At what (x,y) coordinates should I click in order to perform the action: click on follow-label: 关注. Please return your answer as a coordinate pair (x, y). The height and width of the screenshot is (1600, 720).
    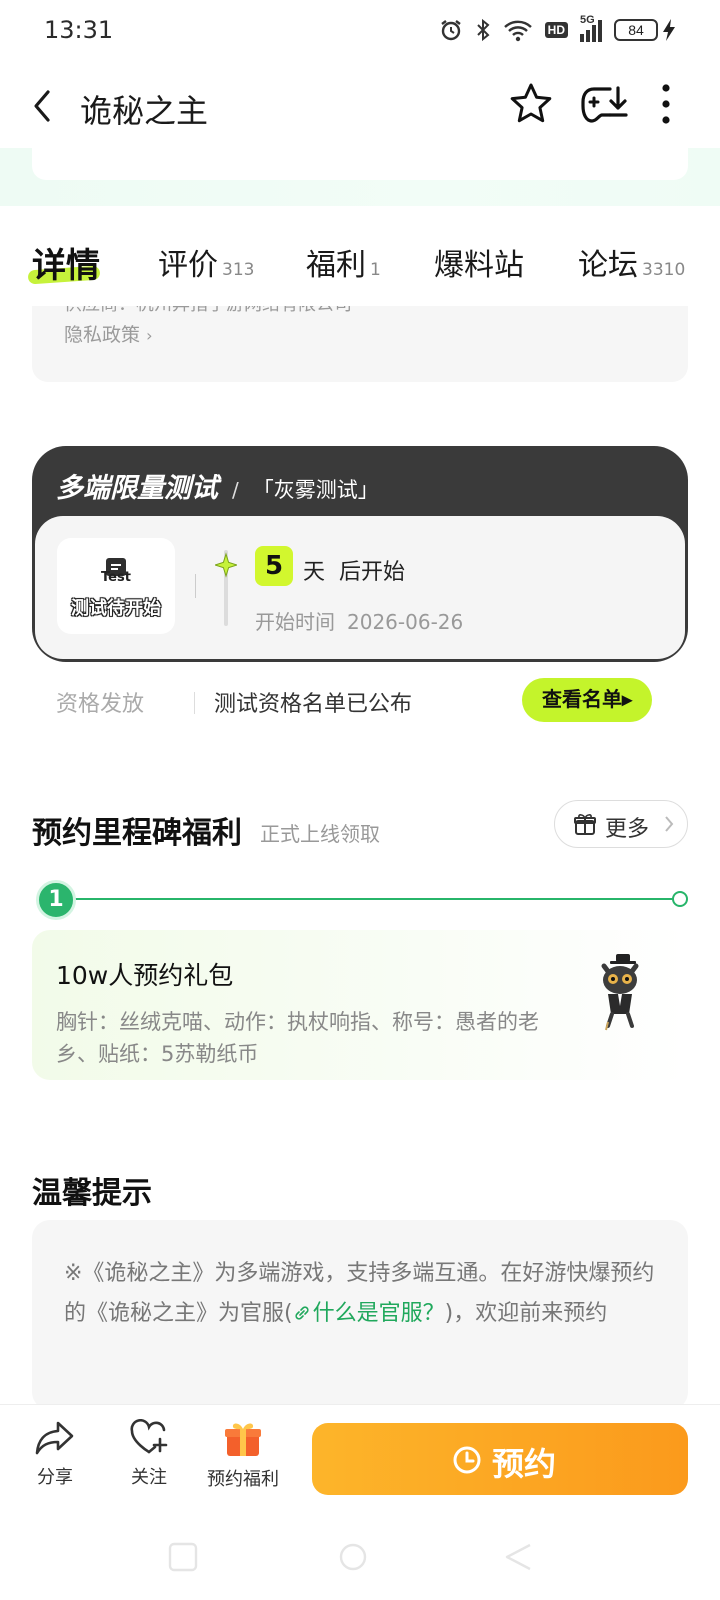
    Looking at the image, I should click on (149, 1477).